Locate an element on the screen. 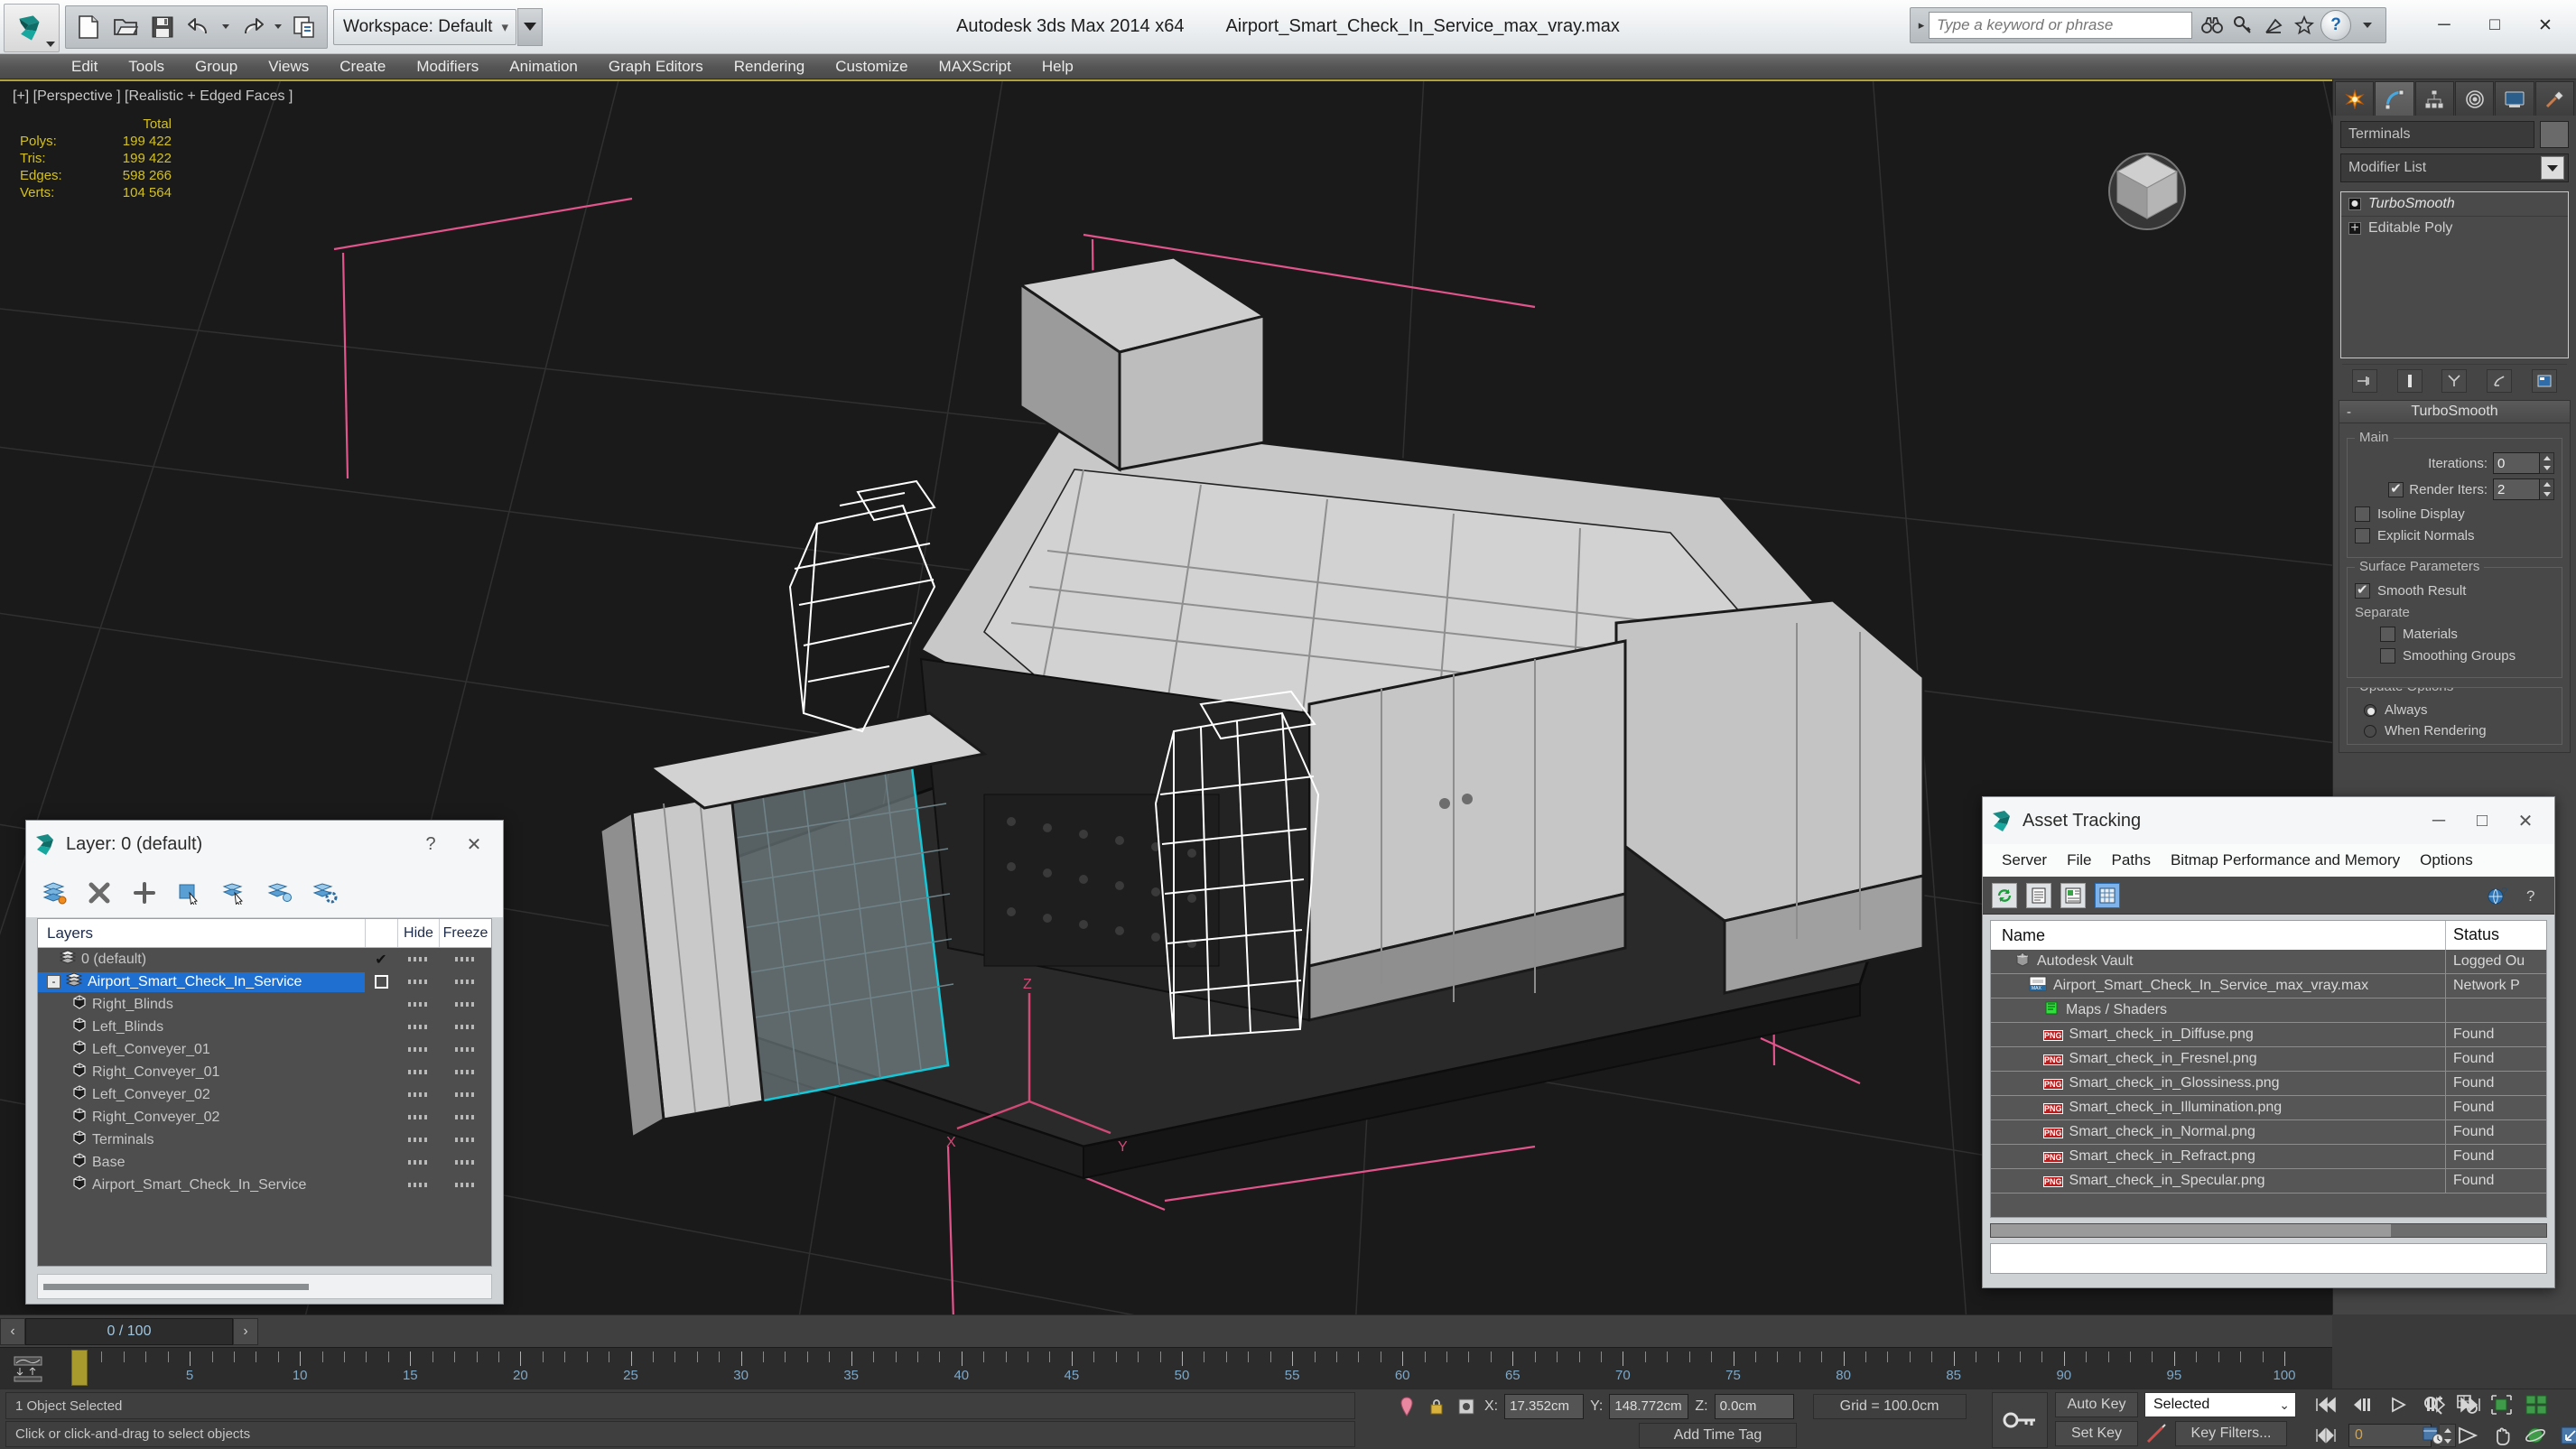  asset-row: PNG Smart_check_in_Diffuse.png Found is located at coordinates (2268, 1035).